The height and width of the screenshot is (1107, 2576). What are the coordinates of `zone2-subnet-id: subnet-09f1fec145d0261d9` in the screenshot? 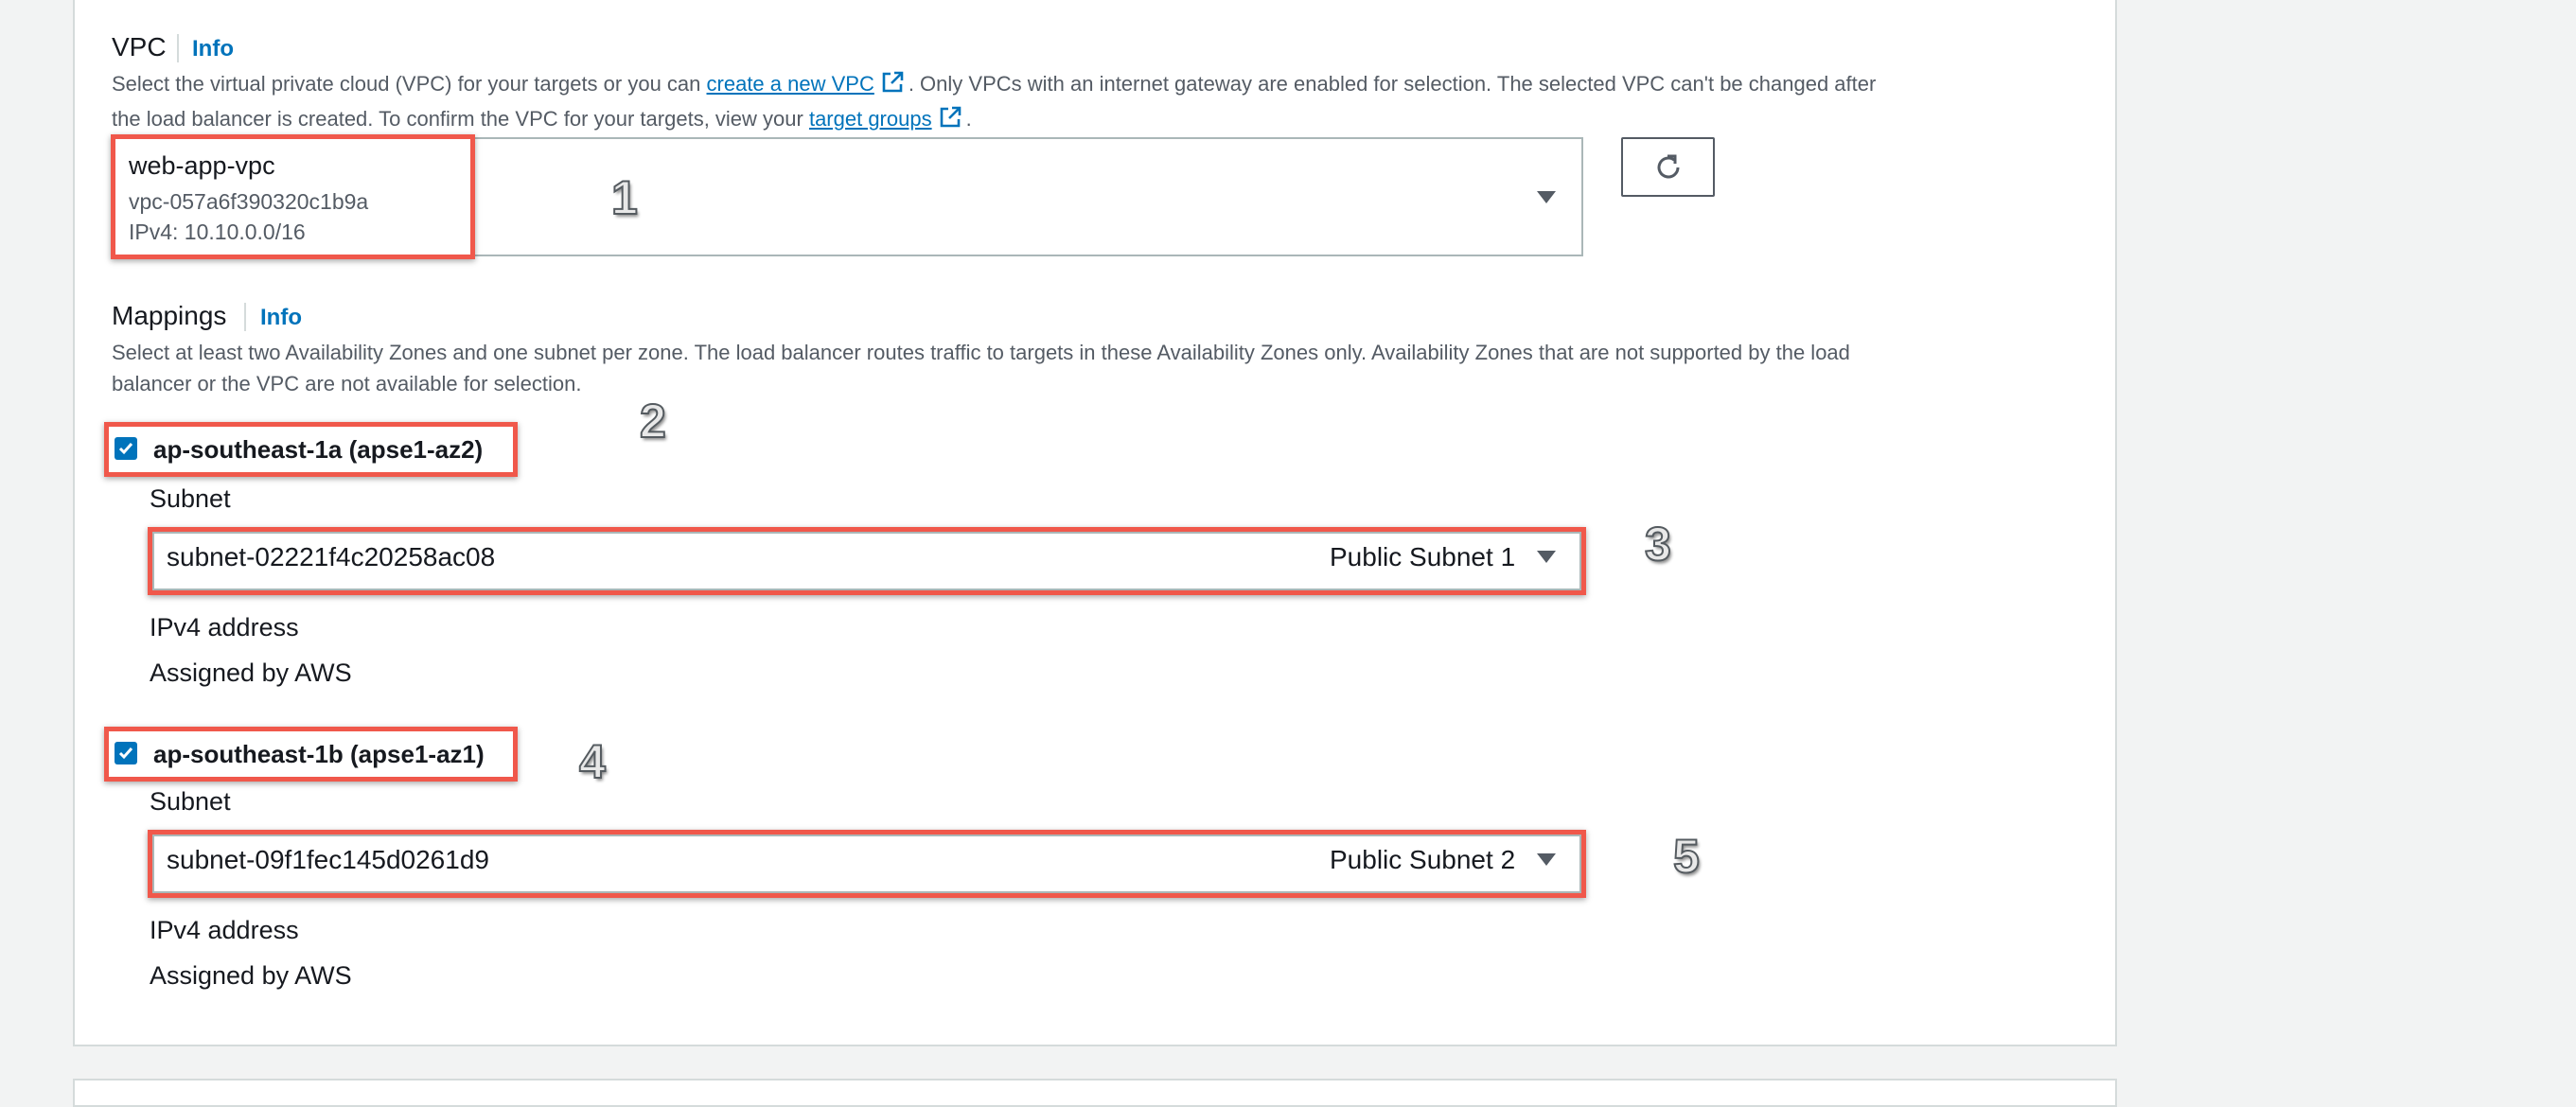 It's located at (328, 859).